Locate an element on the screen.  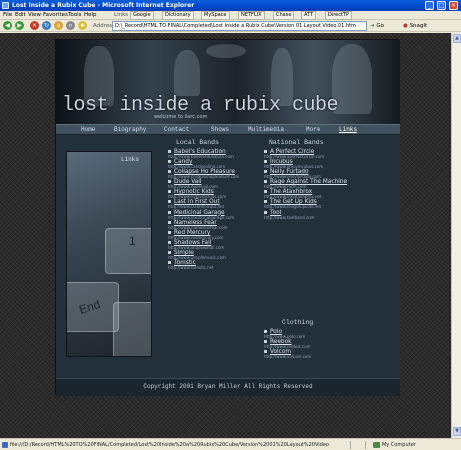
band-link: Babel's Education is located at coordinates (223, 152).